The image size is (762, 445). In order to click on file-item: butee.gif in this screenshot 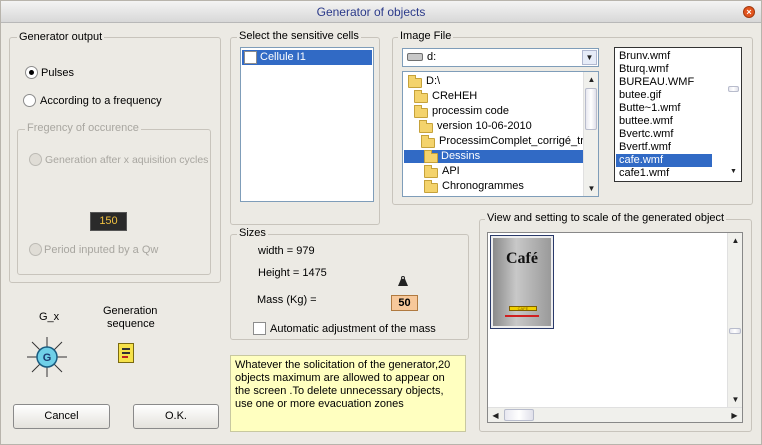, I will do `click(638, 95)`.